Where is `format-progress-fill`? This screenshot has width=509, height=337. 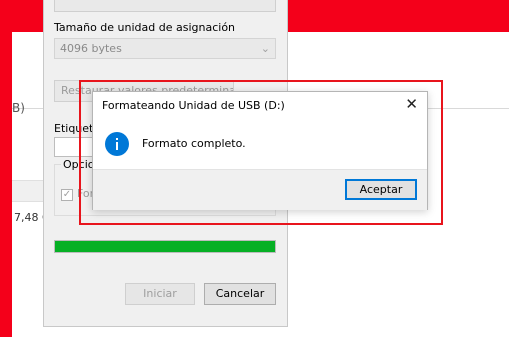
format-progress-fill is located at coordinates (165, 246).